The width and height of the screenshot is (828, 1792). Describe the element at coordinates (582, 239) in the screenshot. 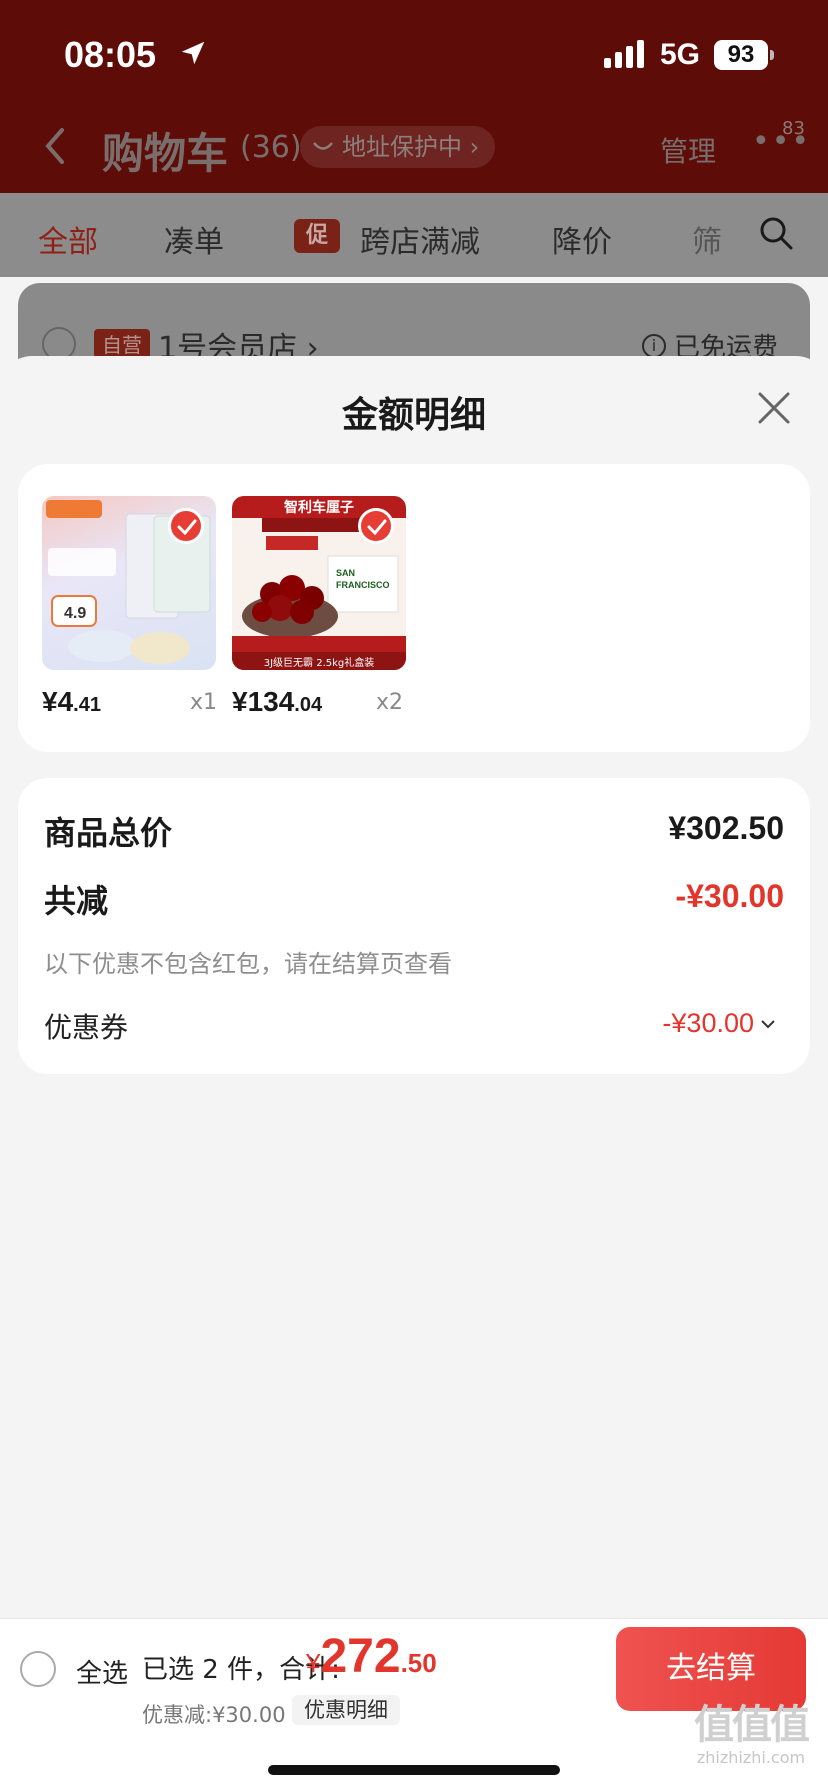

I see `tab-price-drop: 降价` at that location.